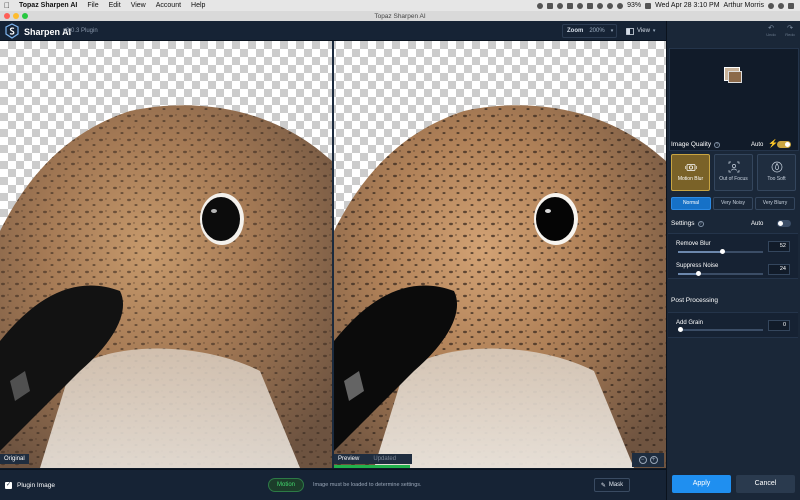 The image size is (800, 500). What do you see at coordinates (616, 485) in the screenshot?
I see `mask-button-label: Mask` at bounding box center [616, 485].